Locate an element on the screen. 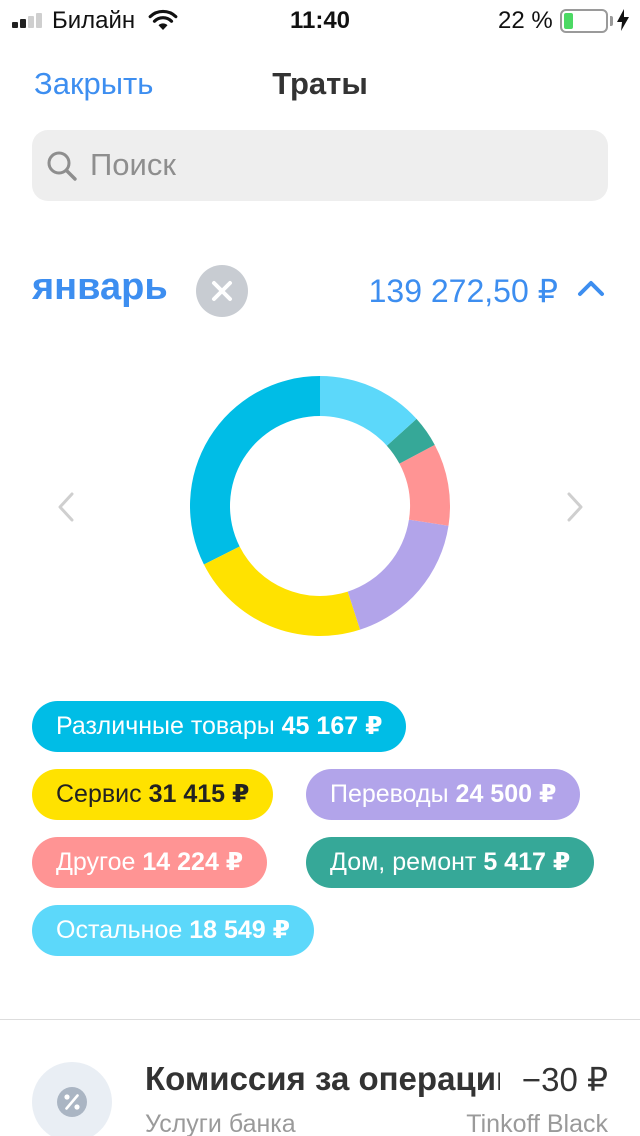 Image resolution: width=640 pixels, height=1136 pixels. battery-percent: 22 % is located at coordinates (525, 20).